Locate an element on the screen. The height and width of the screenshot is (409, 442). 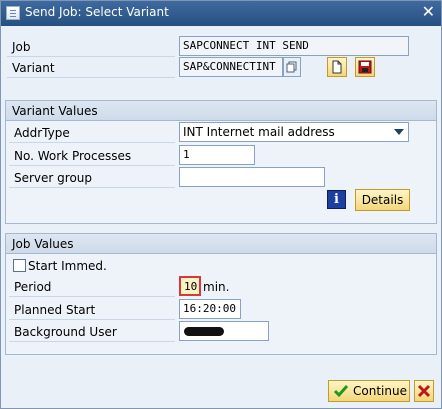
checkmark-icon is located at coordinates (341, 391).